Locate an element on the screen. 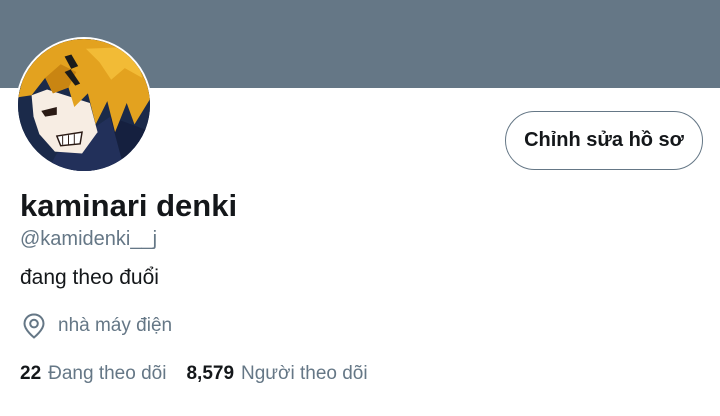  location: nhà máy điện is located at coordinates (97, 326).